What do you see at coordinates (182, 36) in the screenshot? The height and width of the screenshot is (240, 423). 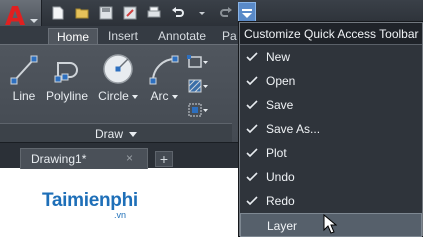 I see `tab-annotate: Annotate` at bounding box center [182, 36].